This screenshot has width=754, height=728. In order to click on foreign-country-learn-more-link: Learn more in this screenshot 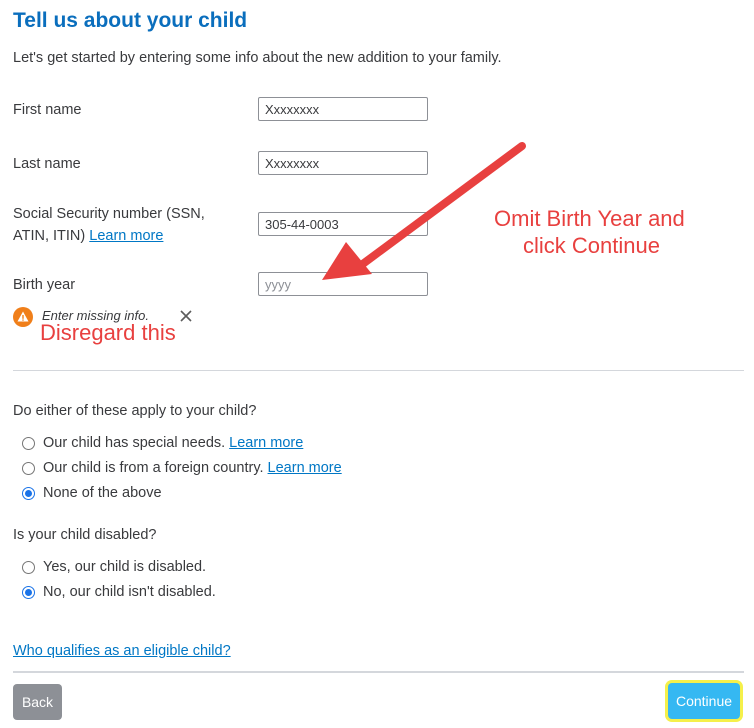, I will do `click(305, 468)`.